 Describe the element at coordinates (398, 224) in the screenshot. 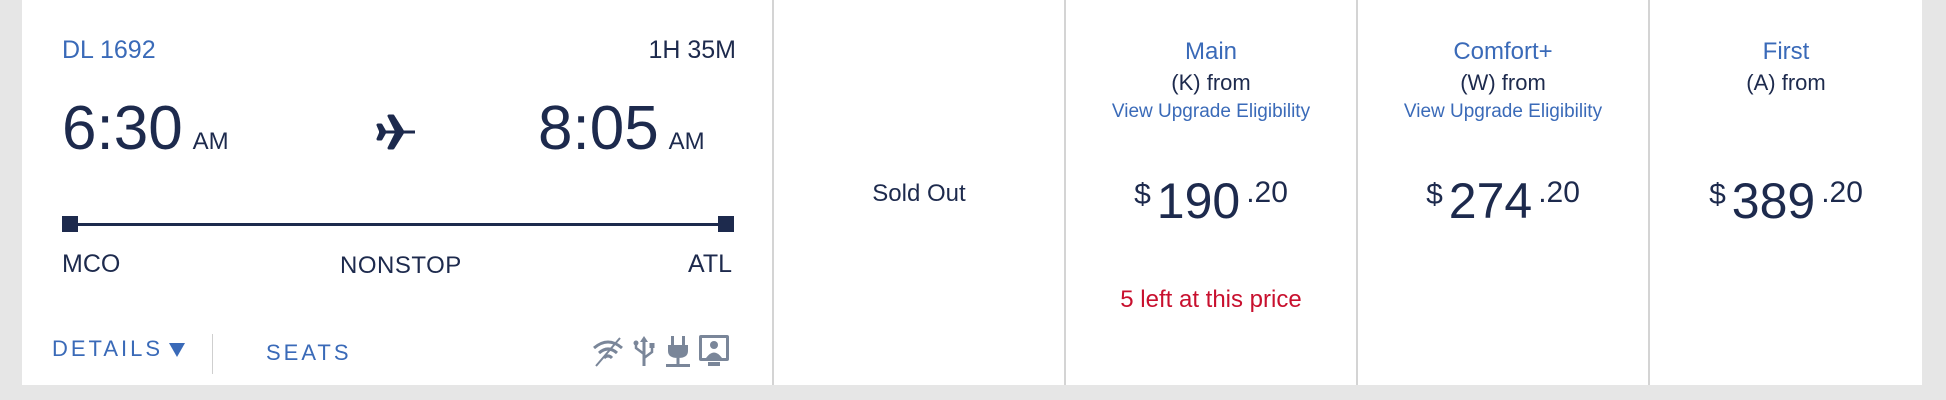

I see `route-line` at that location.